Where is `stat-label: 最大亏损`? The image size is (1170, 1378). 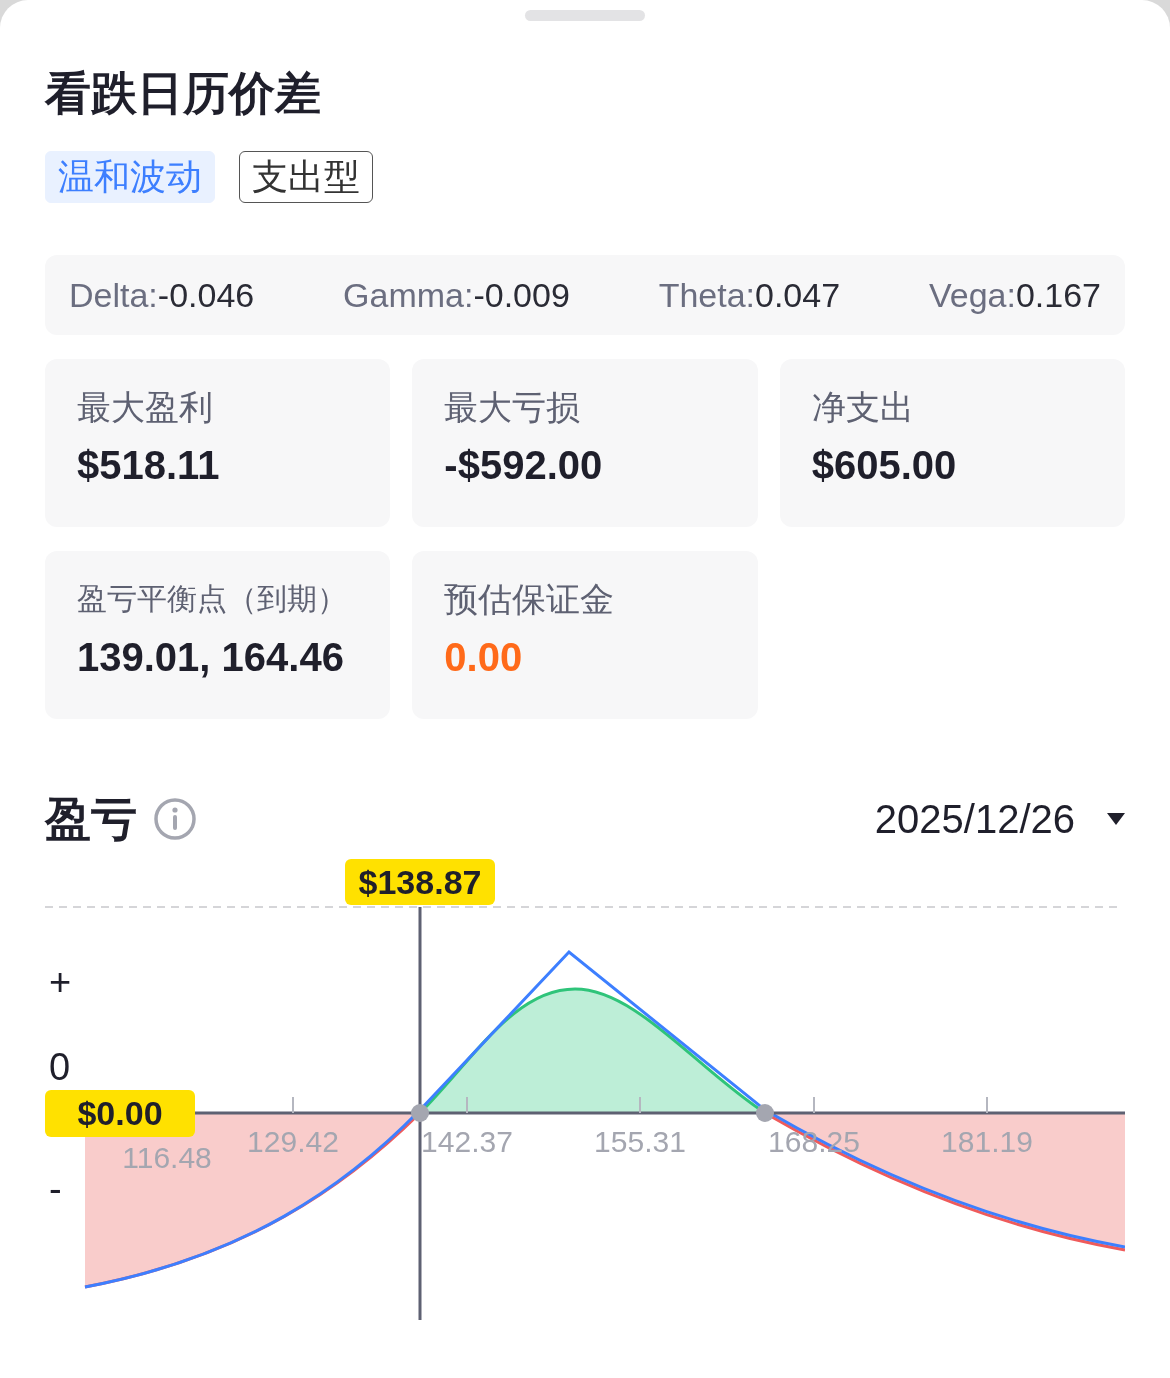
stat-label: 最大亏损 is located at coordinates (513, 407).